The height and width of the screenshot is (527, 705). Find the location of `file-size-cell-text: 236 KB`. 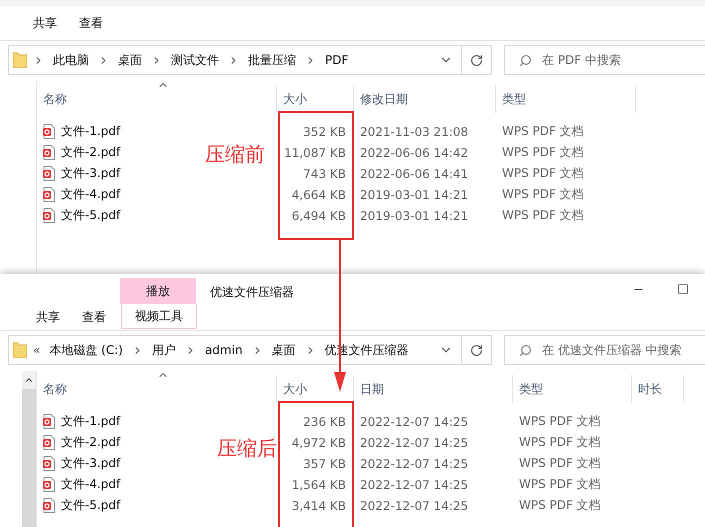

file-size-cell-text: 236 KB is located at coordinates (324, 421).